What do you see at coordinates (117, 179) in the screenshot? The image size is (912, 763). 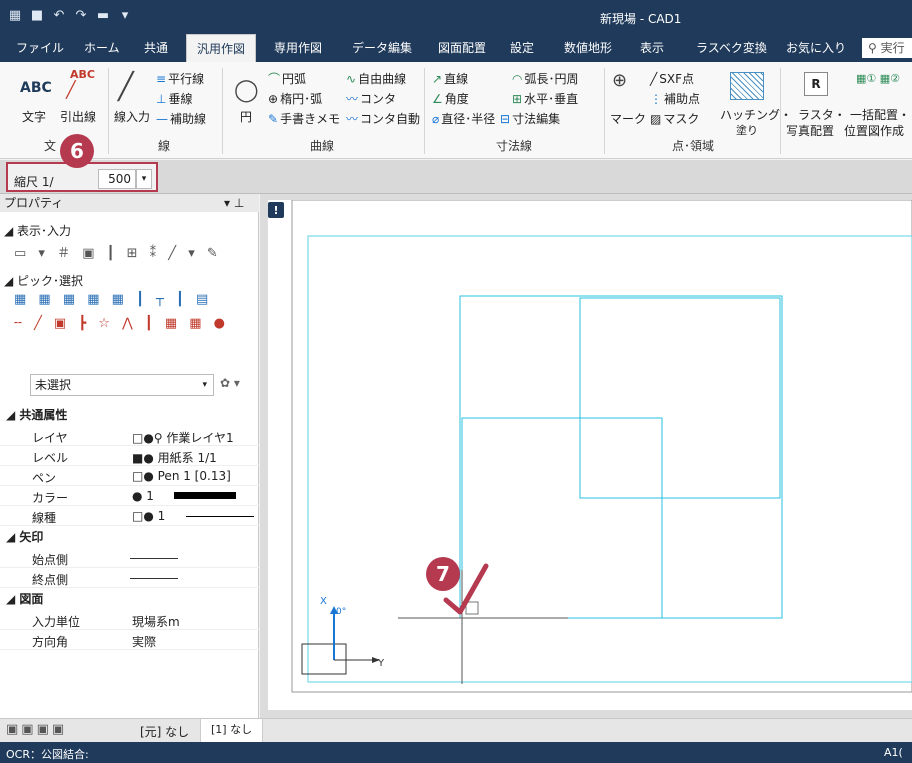 I see `scale-value-input: 500` at bounding box center [117, 179].